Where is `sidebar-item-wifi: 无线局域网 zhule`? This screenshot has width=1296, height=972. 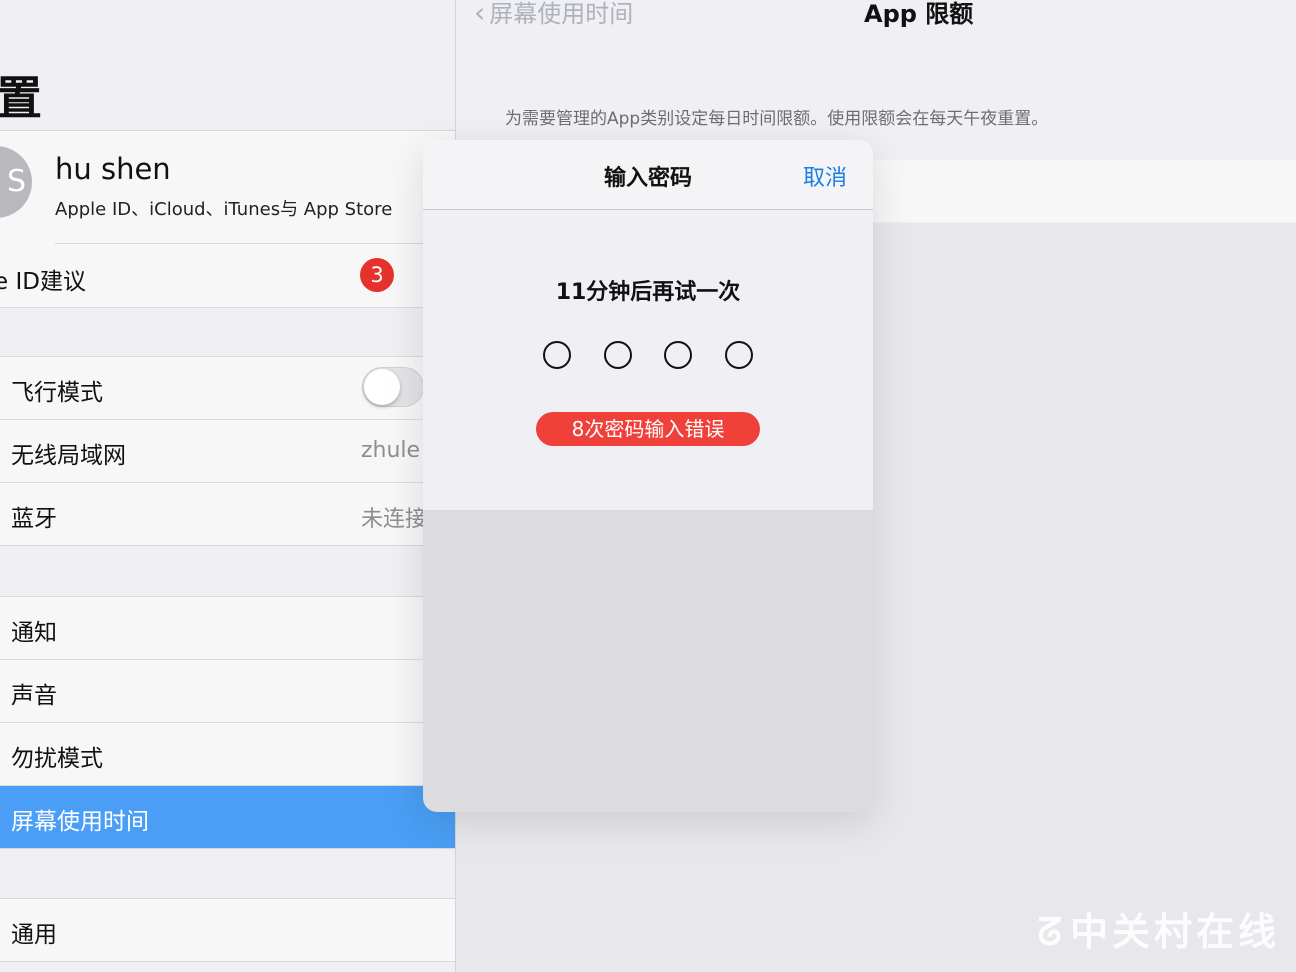
sidebar-item-wifi: 无线局域网 zhule is located at coordinates (227, 451).